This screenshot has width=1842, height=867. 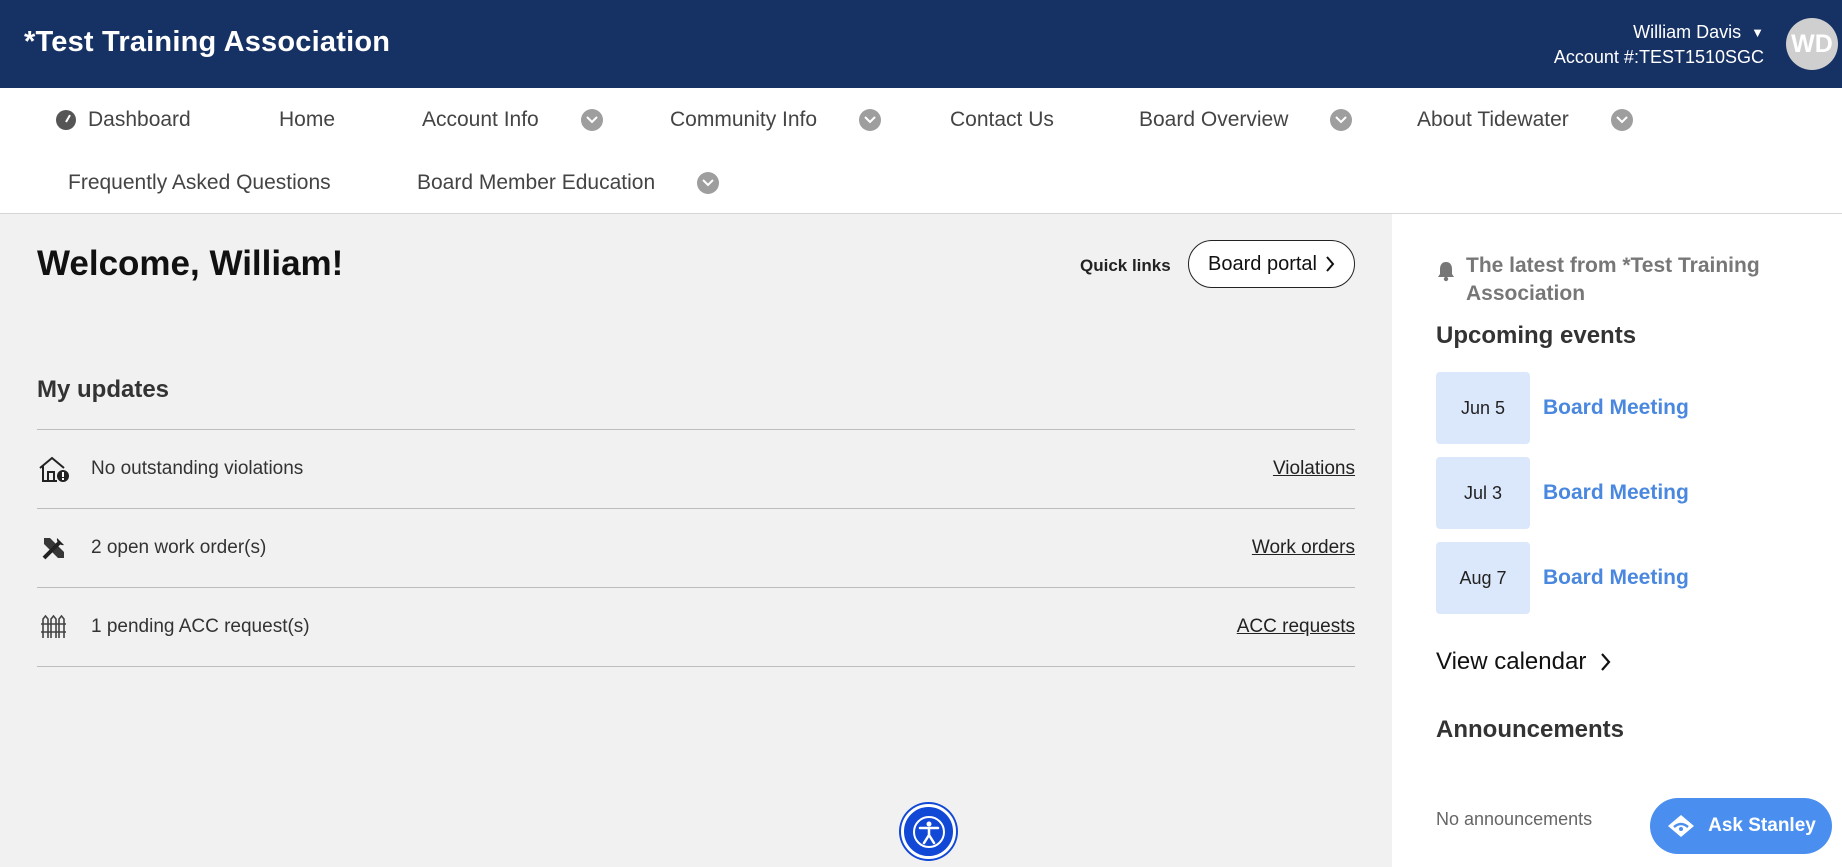 I want to click on nav-contact-us-label: Contact Us, so click(x=1002, y=119).